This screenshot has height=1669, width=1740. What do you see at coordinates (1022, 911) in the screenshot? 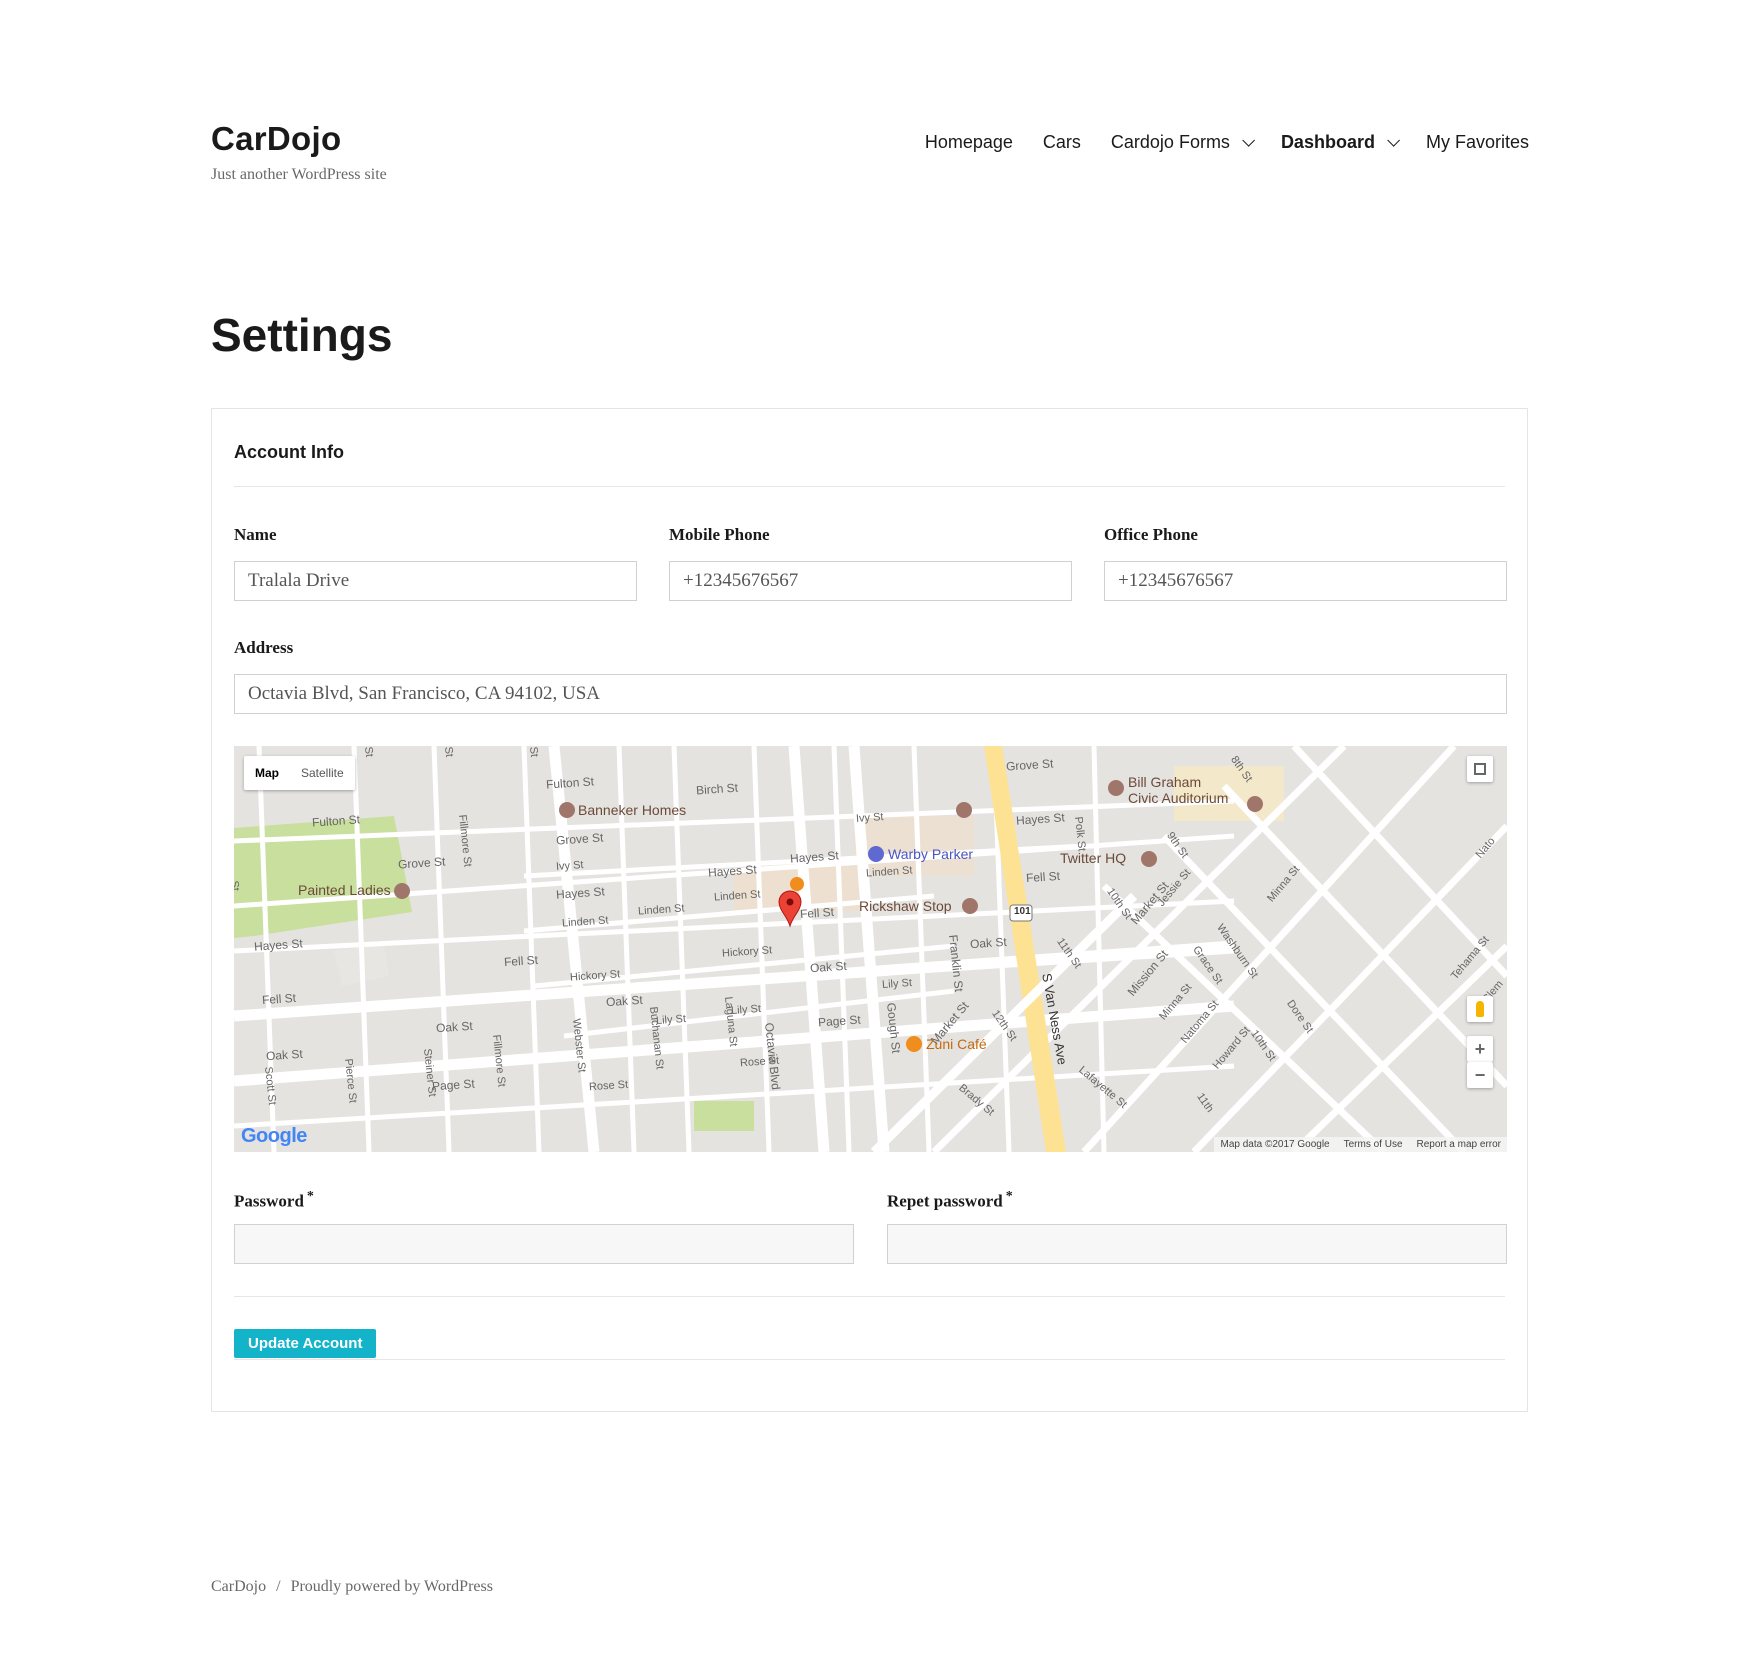
I see `highway-shield-label: 101` at bounding box center [1022, 911].